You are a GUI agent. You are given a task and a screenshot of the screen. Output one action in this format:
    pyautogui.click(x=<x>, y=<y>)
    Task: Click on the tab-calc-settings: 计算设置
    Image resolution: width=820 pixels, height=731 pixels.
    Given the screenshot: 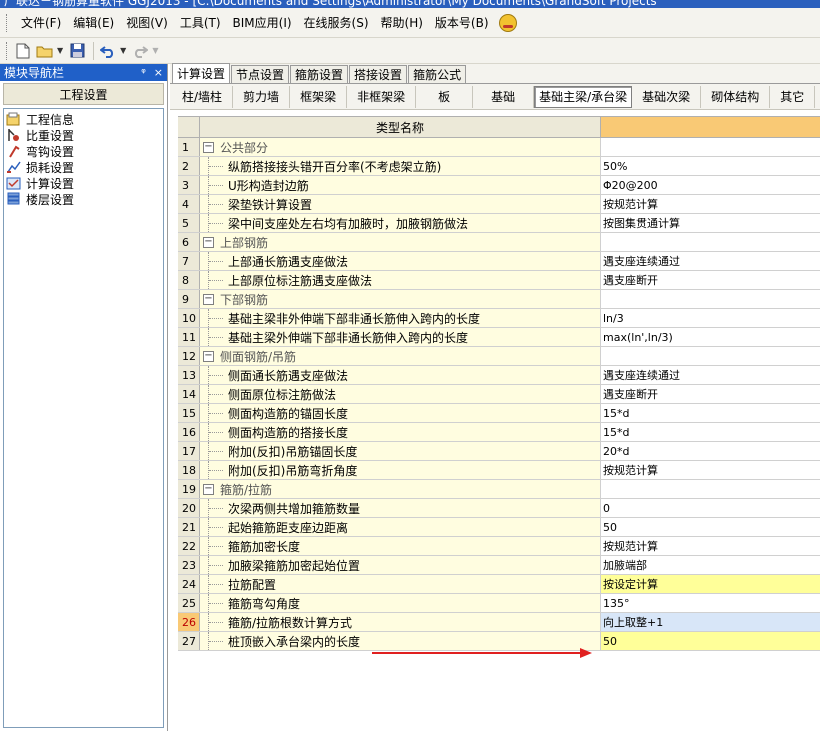 What is the action you would take?
    pyautogui.click(x=201, y=73)
    